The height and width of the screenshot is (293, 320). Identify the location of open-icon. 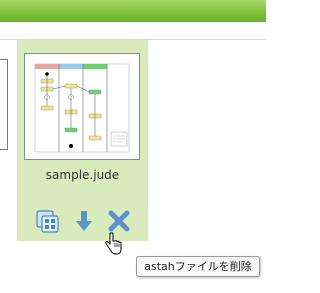
(47, 221).